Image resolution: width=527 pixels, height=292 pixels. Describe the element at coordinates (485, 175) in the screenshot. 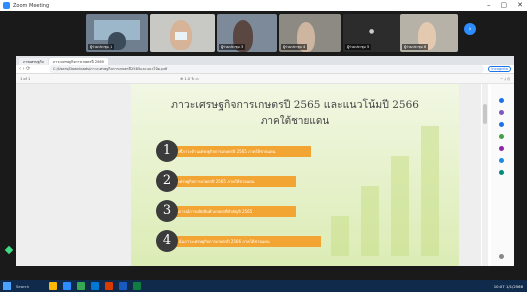

I see `pdf-scrollbar` at that location.